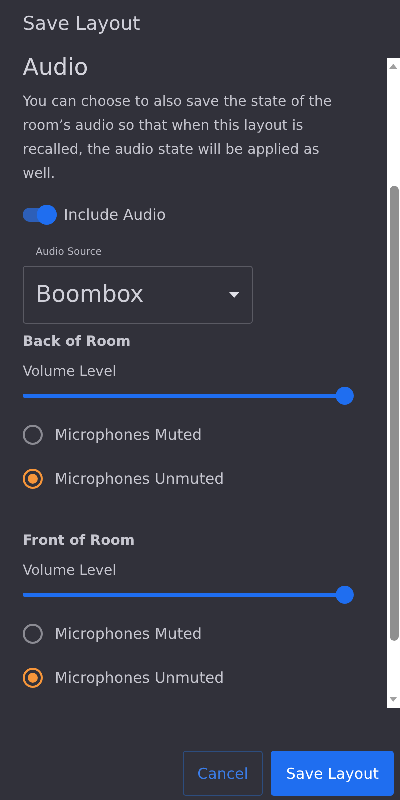 This screenshot has height=800, width=400. I want to click on description-text: You can choose to also save the state of the room’s audio so that when this layout is recalled, the audio state will be applied as well., so click(178, 138).